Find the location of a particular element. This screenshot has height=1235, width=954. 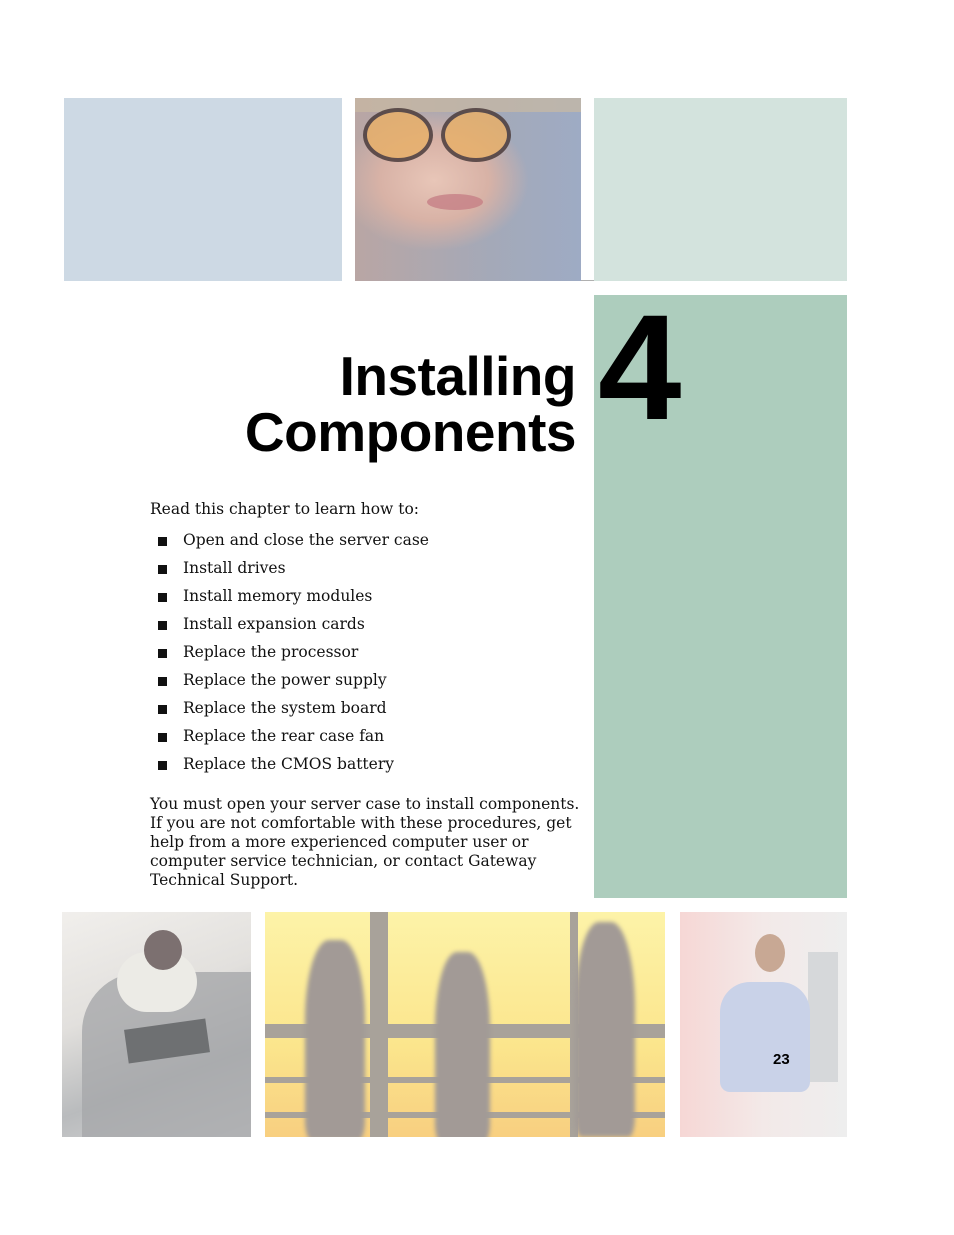

silhouettes-photo is located at coordinates (465, 1024).